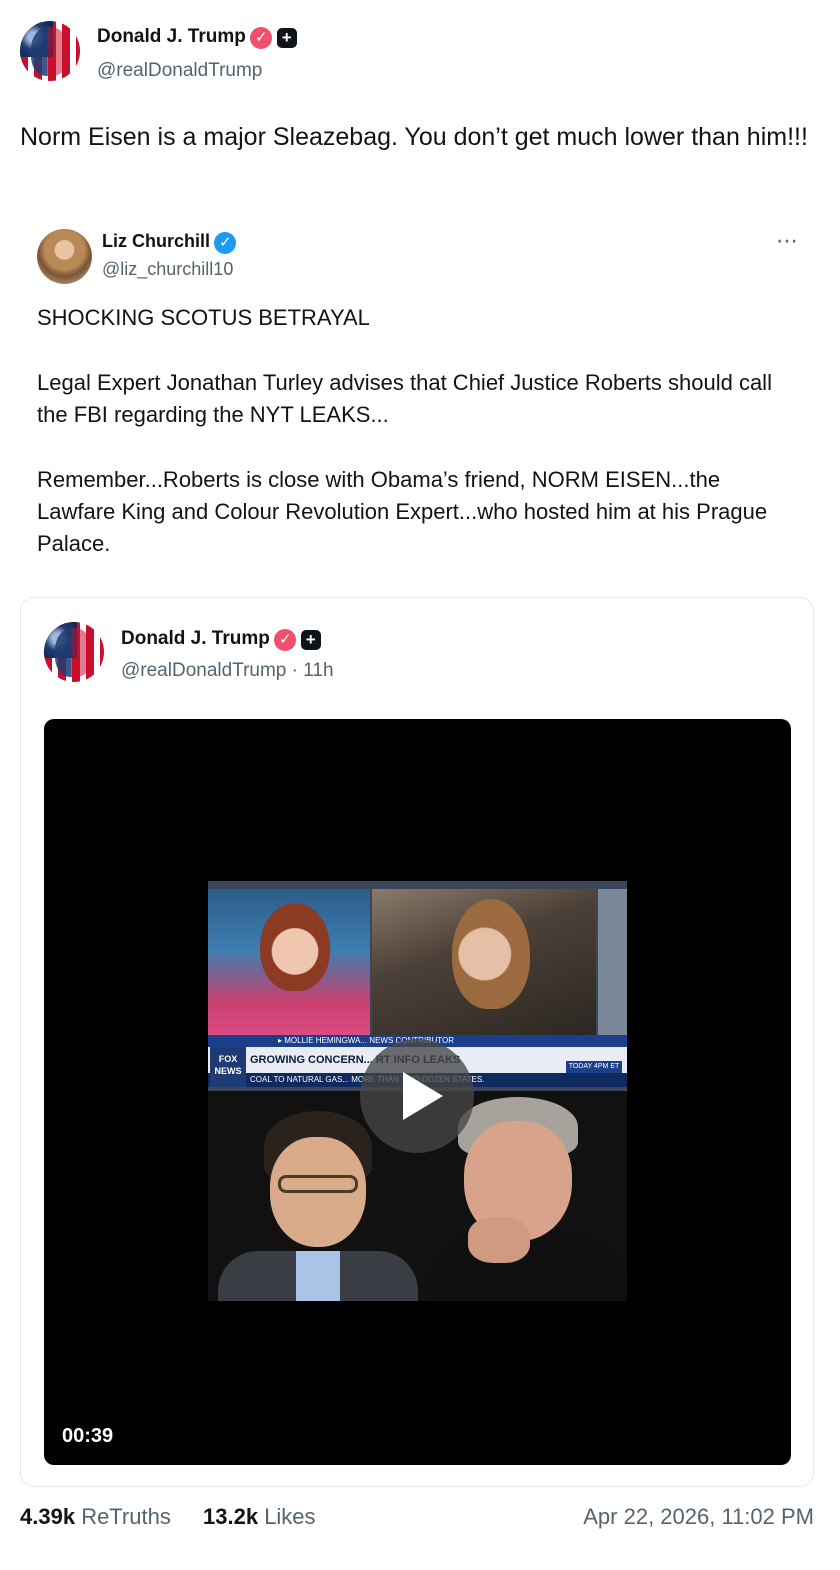 This screenshot has width=840, height=1570. I want to click on embed-author-name: Donald J. Trump, so click(195, 638).